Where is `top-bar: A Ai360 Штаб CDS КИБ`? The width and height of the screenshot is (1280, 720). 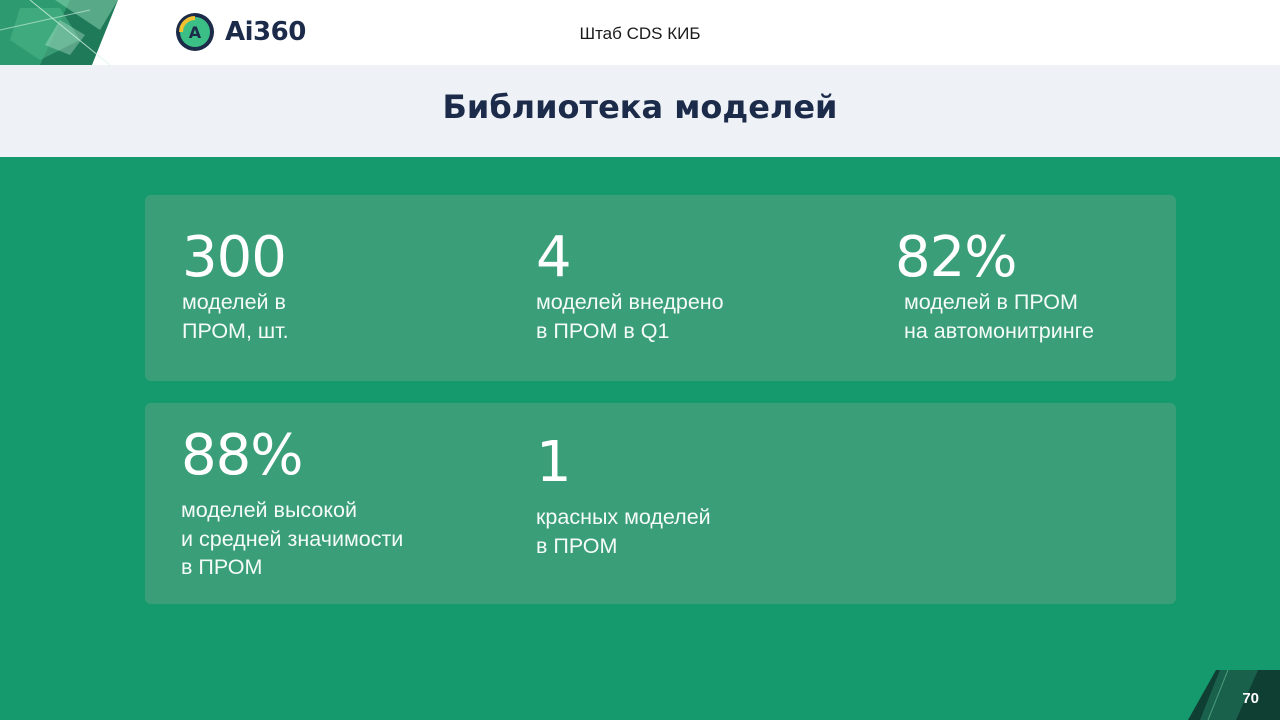
top-bar: A Ai360 Штаб CDS КИБ is located at coordinates (640, 32).